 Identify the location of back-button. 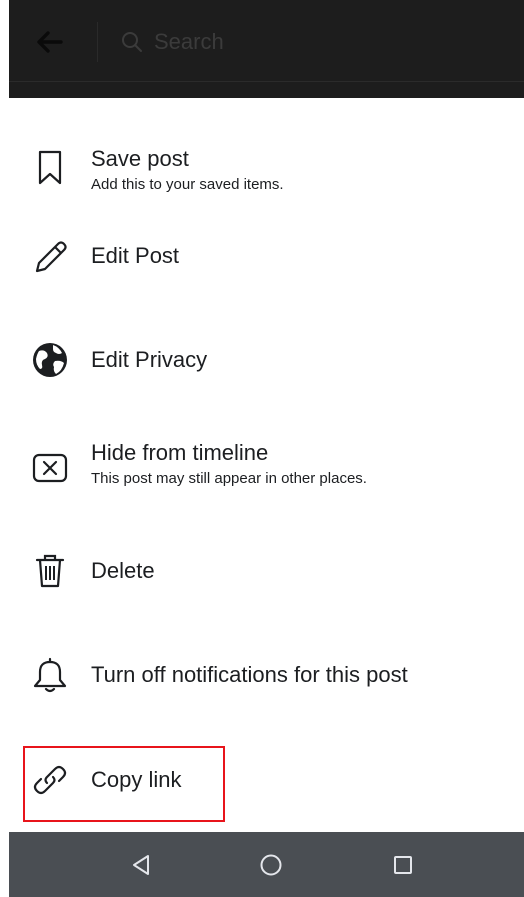
(49, 42).